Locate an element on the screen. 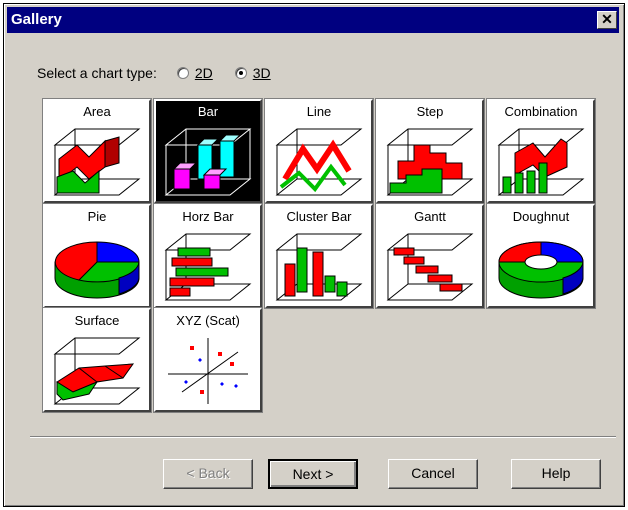  separator-line is located at coordinates (323, 437).